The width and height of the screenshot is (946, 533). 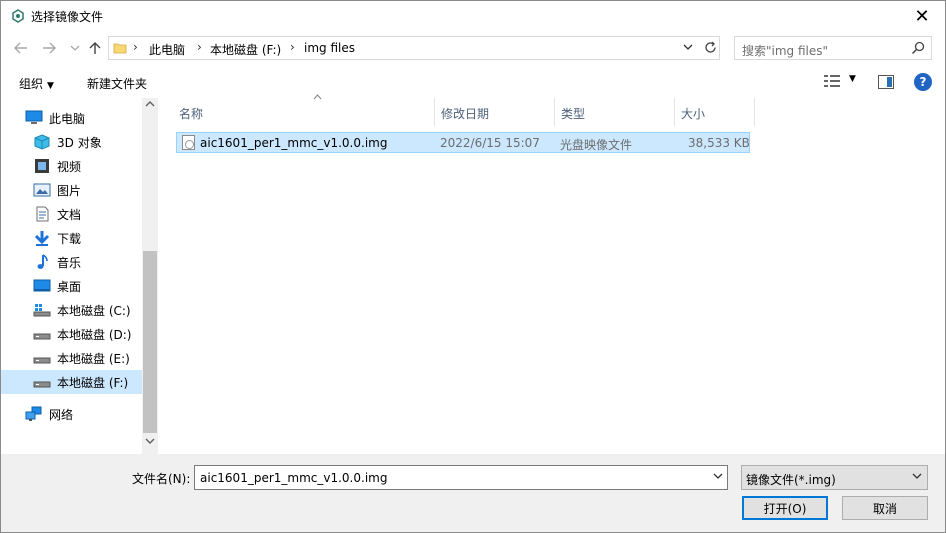 What do you see at coordinates (596, 145) in the screenshot?
I see `file-type: 光盘映像文件` at bounding box center [596, 145].